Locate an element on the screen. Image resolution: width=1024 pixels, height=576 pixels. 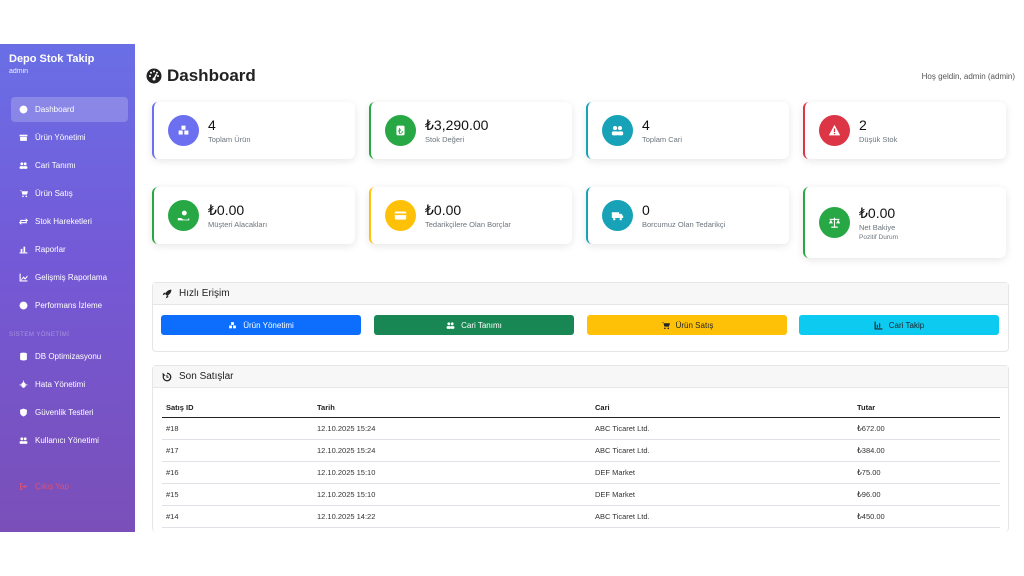
quick-account-tracking-label: Cari Takip is located at coordinates (906, 325).